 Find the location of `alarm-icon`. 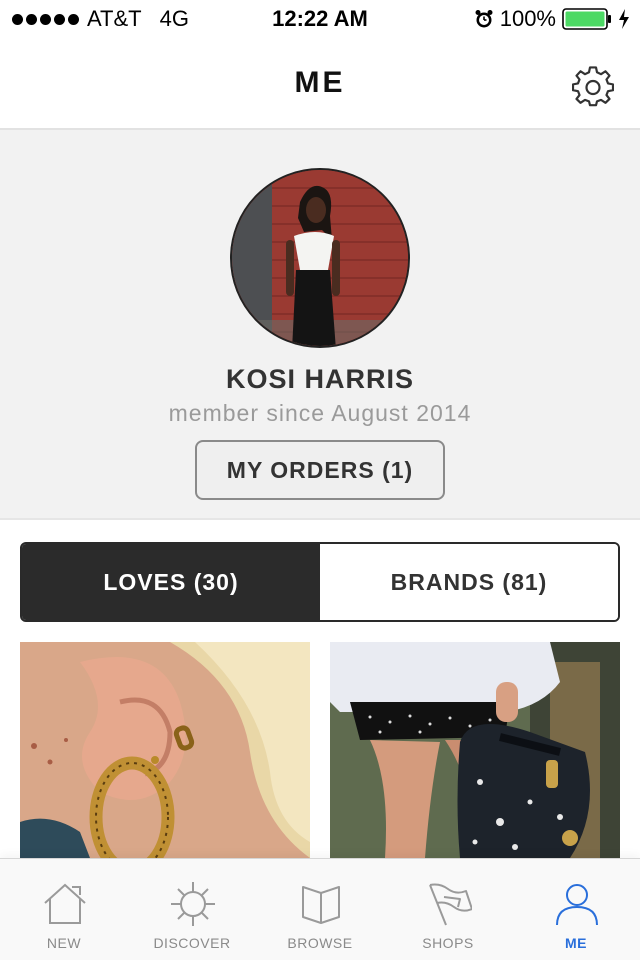

alarm-icon is located at coordinates (484, 19).